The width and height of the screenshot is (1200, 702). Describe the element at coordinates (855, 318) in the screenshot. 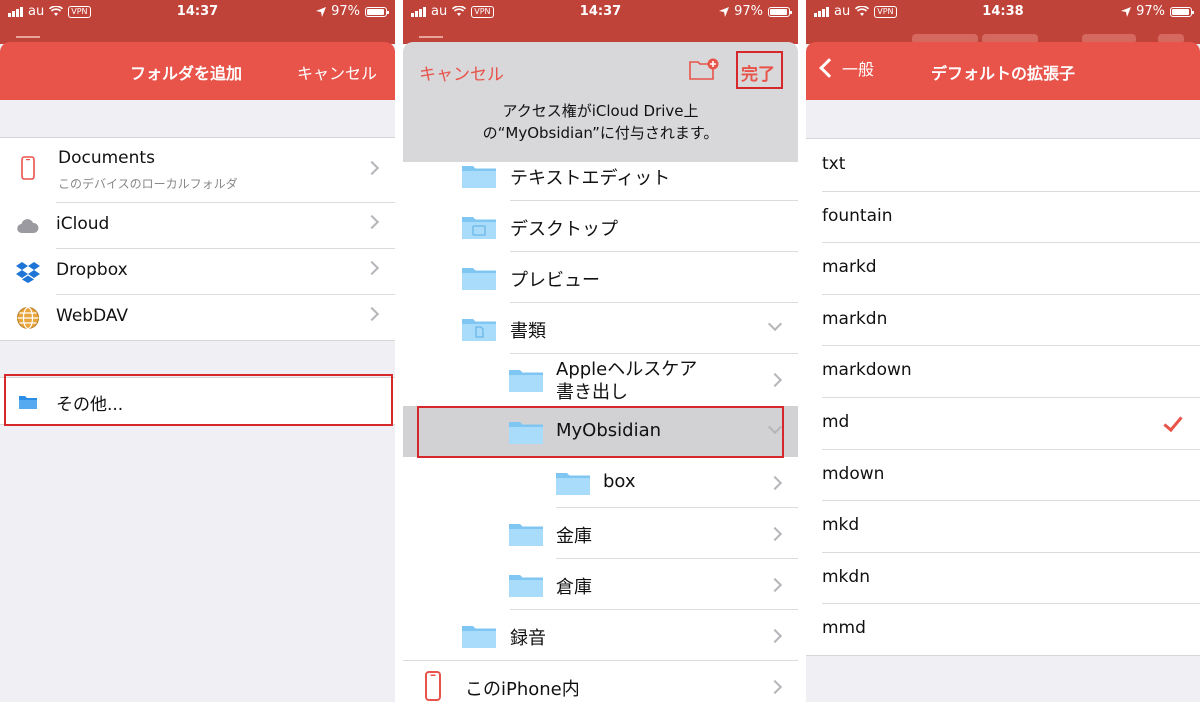

I see `extension-label: markdn` at that location.